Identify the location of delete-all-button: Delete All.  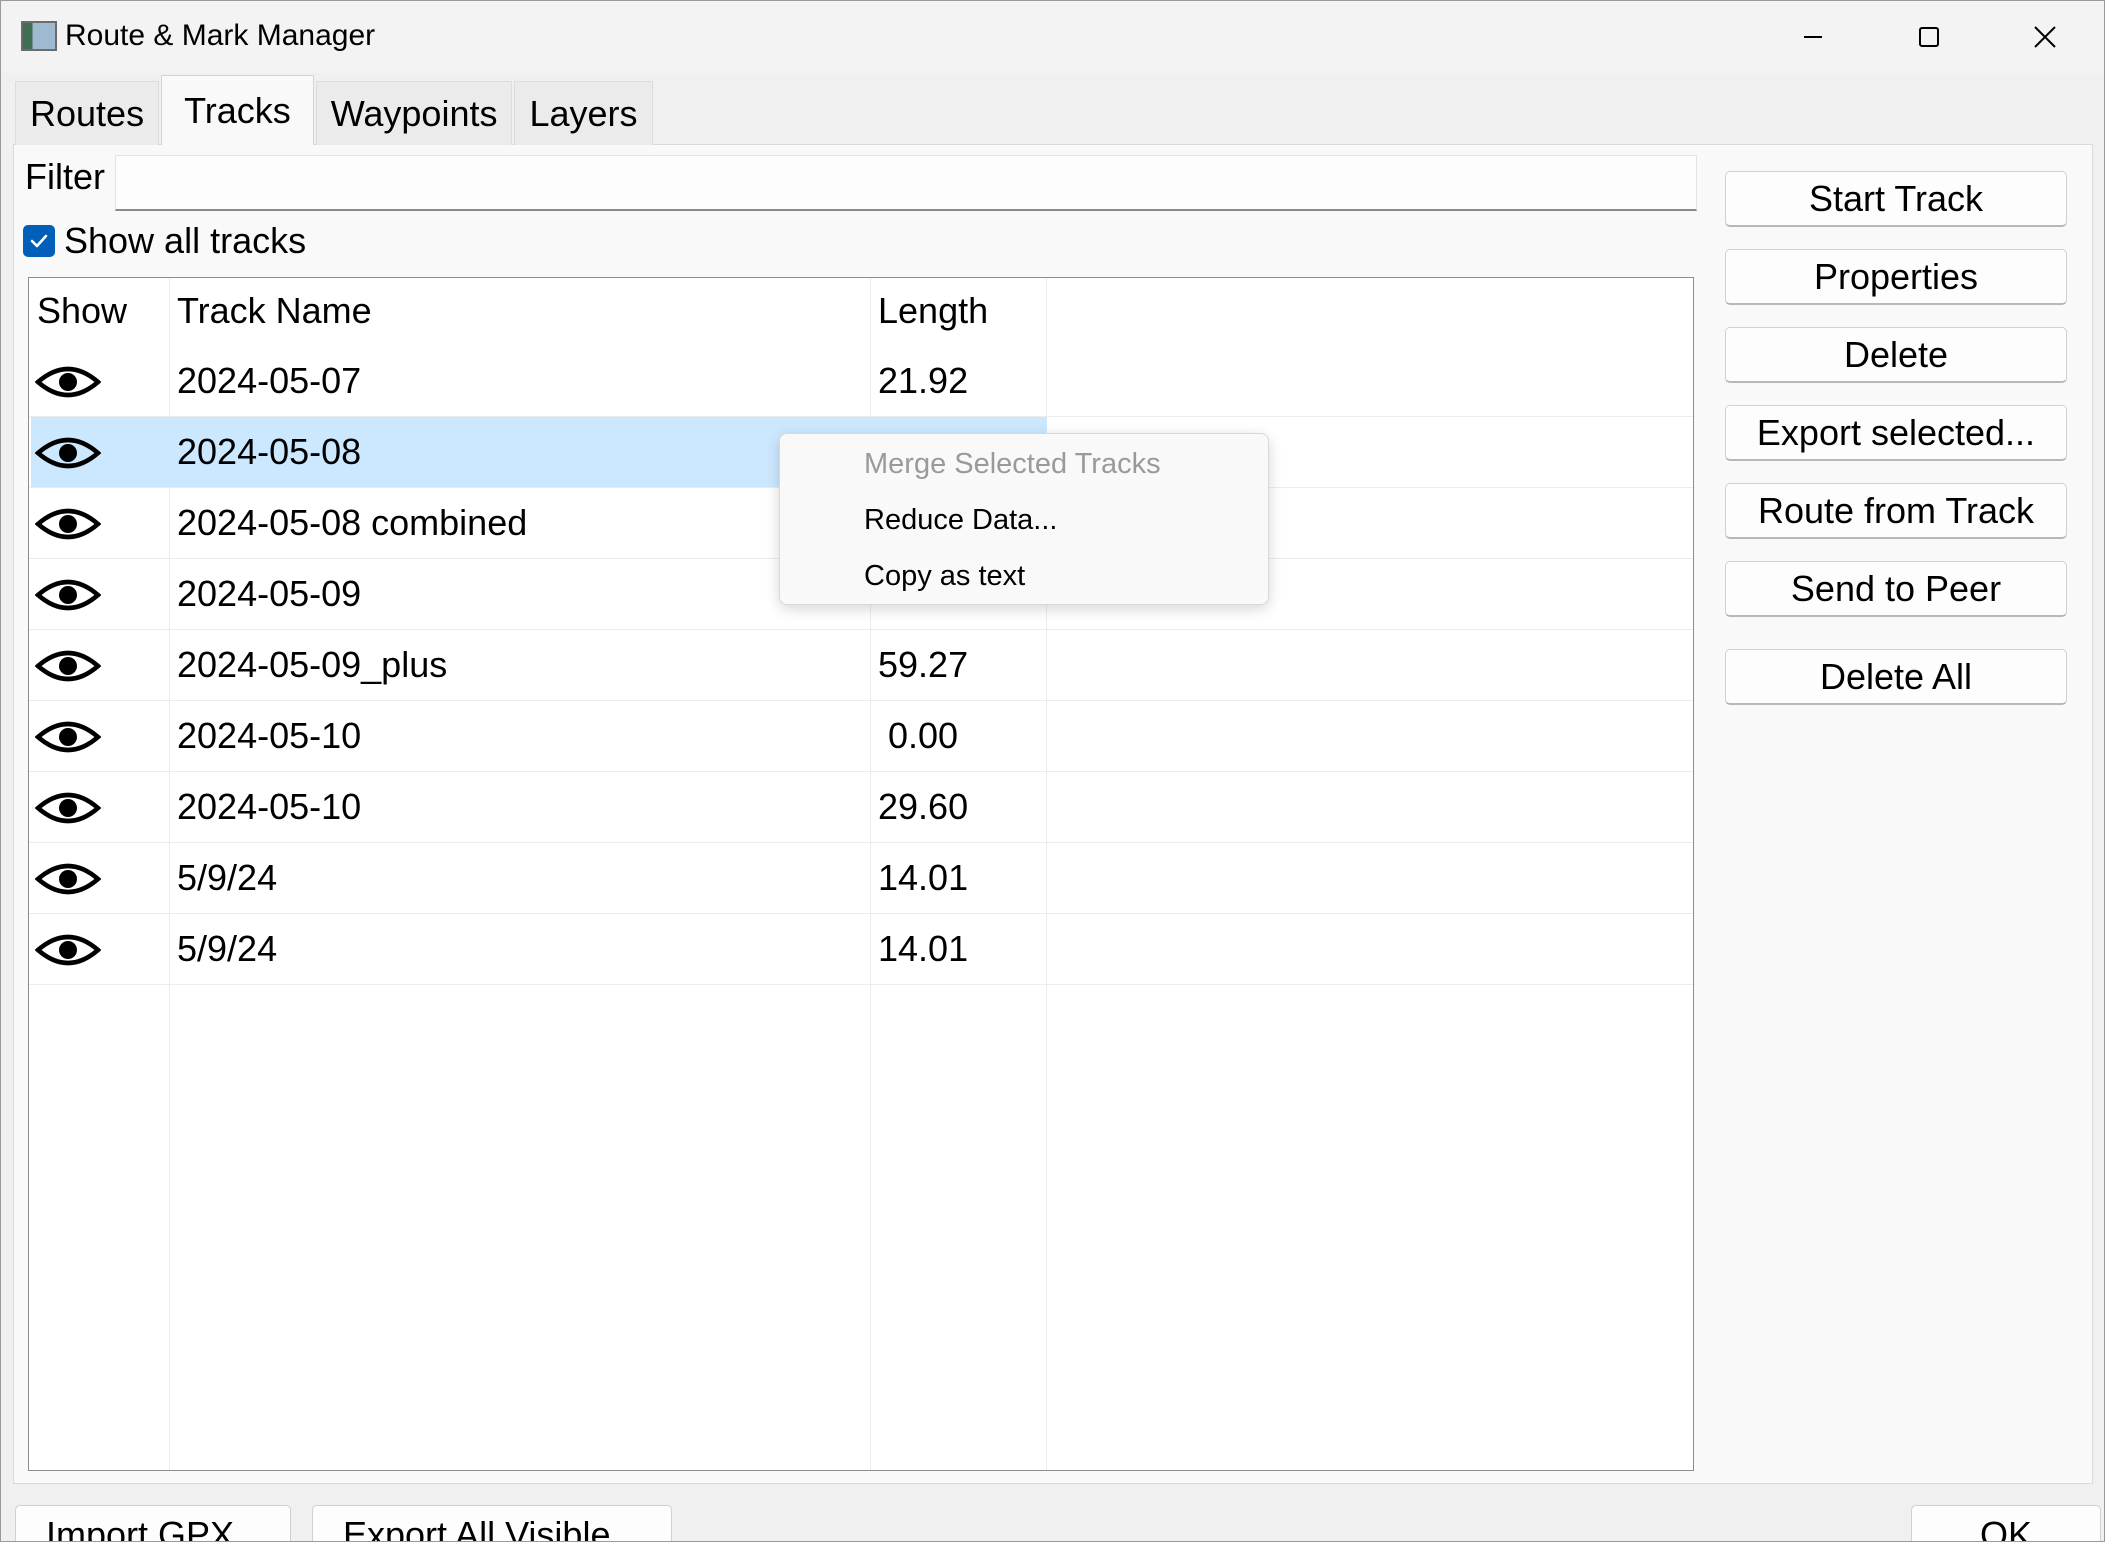
(1896, 677).